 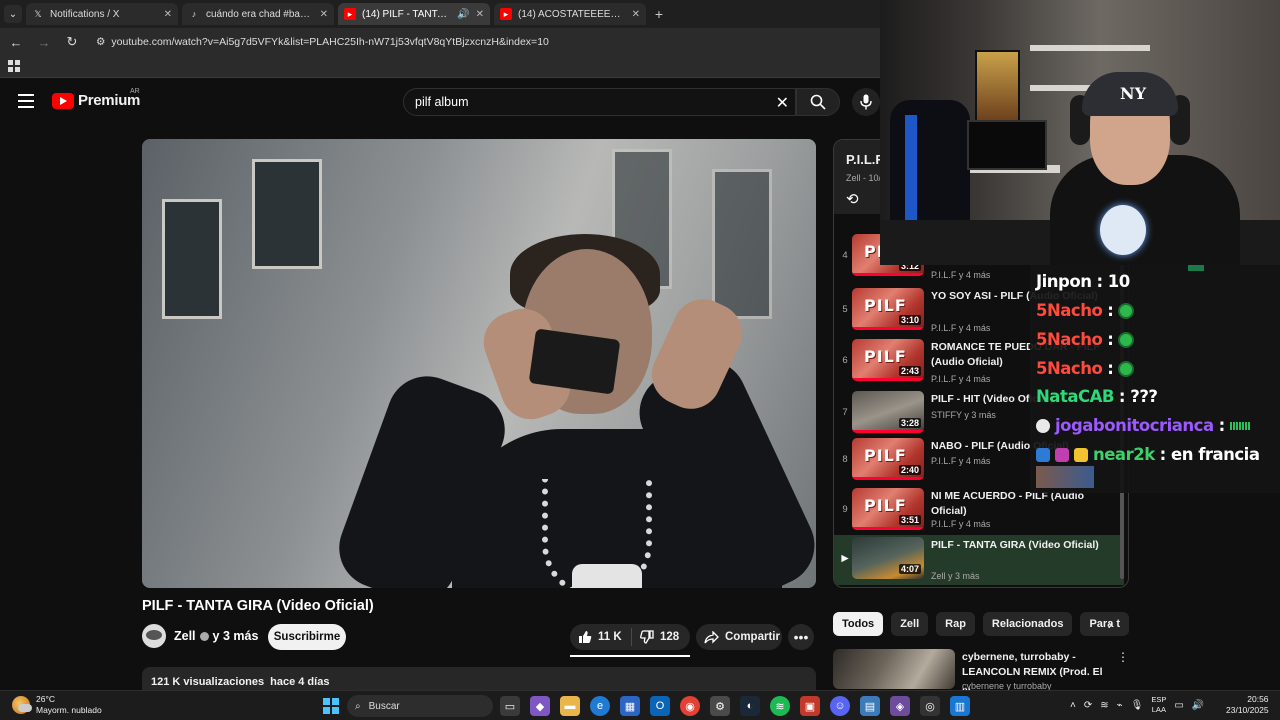 What do you see at coordinates (463, 14) in the screenshot?
I see `speaker-icon: 🔊` at bounding box center [463, 14].